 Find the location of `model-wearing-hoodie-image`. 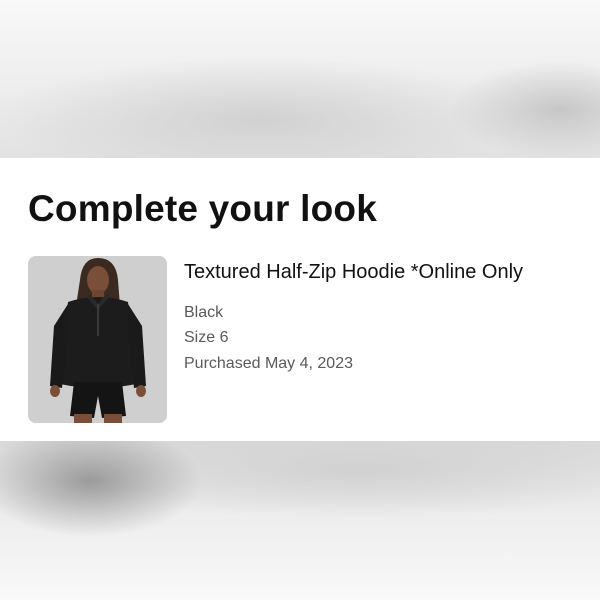

model-wearing-hoodie-image is located at coordinates (97, 339).